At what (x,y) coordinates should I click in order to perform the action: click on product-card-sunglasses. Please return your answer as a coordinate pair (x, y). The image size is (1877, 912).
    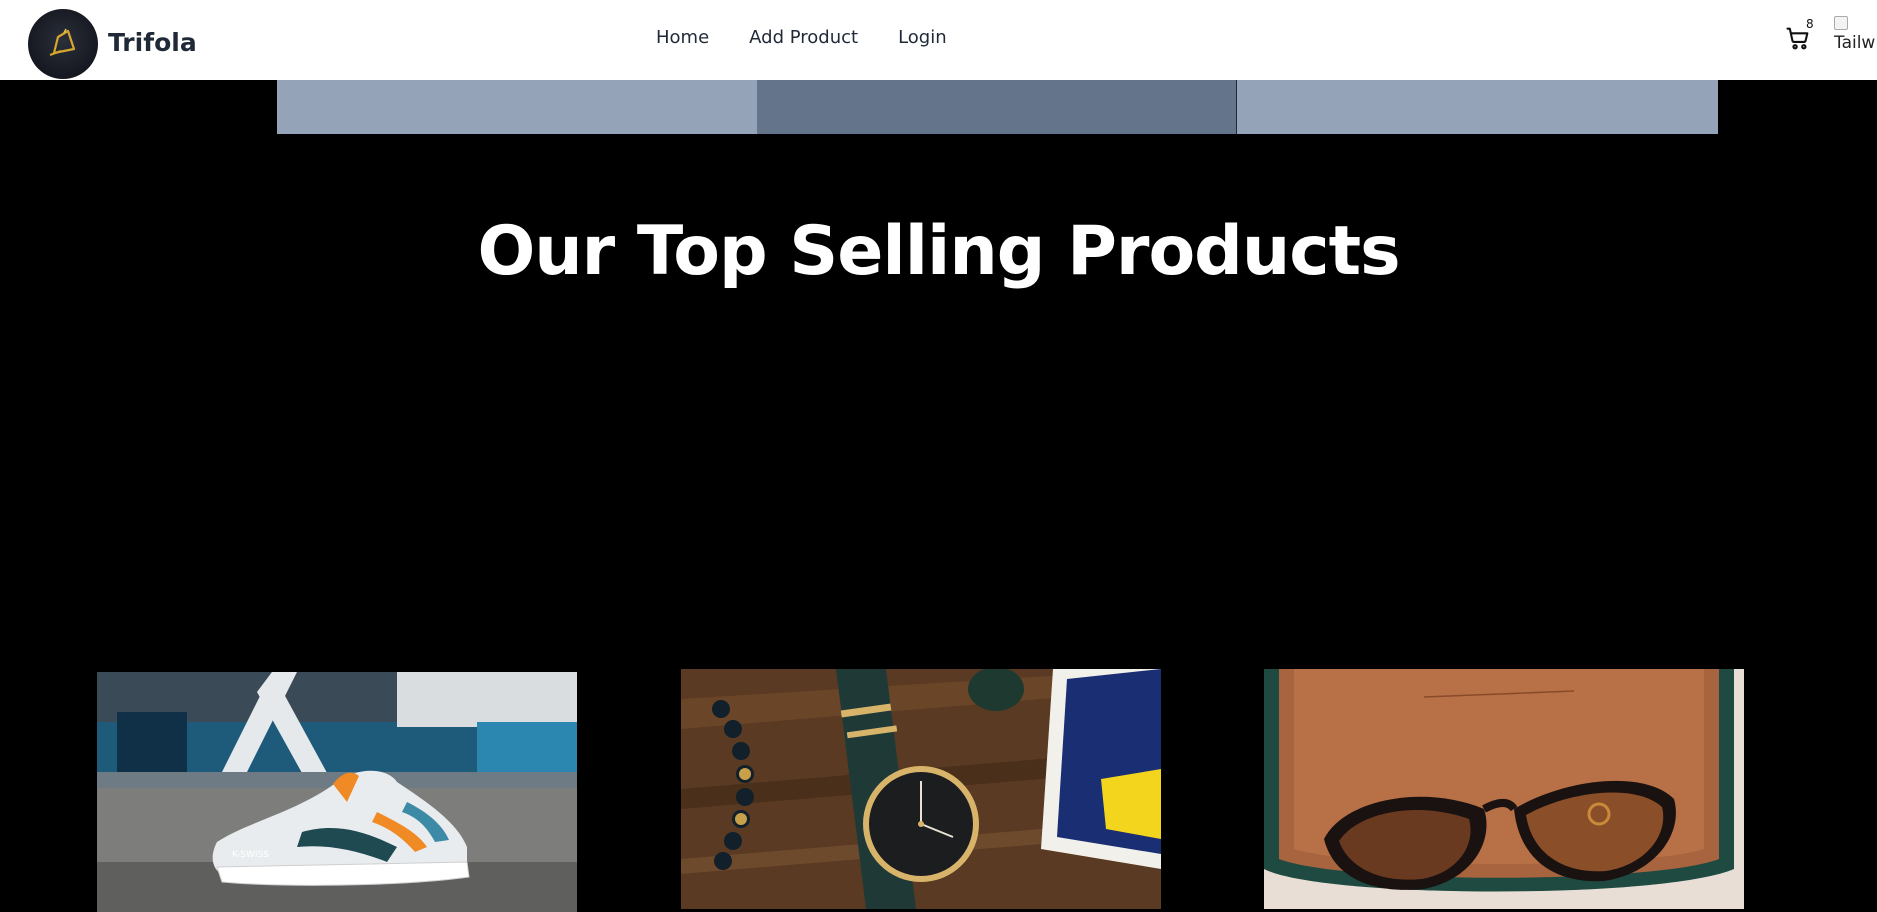
    Looking at the image, I should click on (1504, 789).